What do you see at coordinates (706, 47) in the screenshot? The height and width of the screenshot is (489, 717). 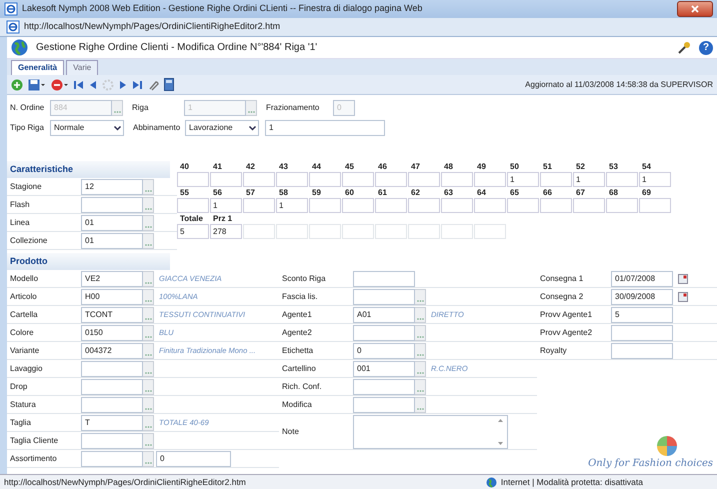 I see `help-button: ?` at bounding box center [706, 47].